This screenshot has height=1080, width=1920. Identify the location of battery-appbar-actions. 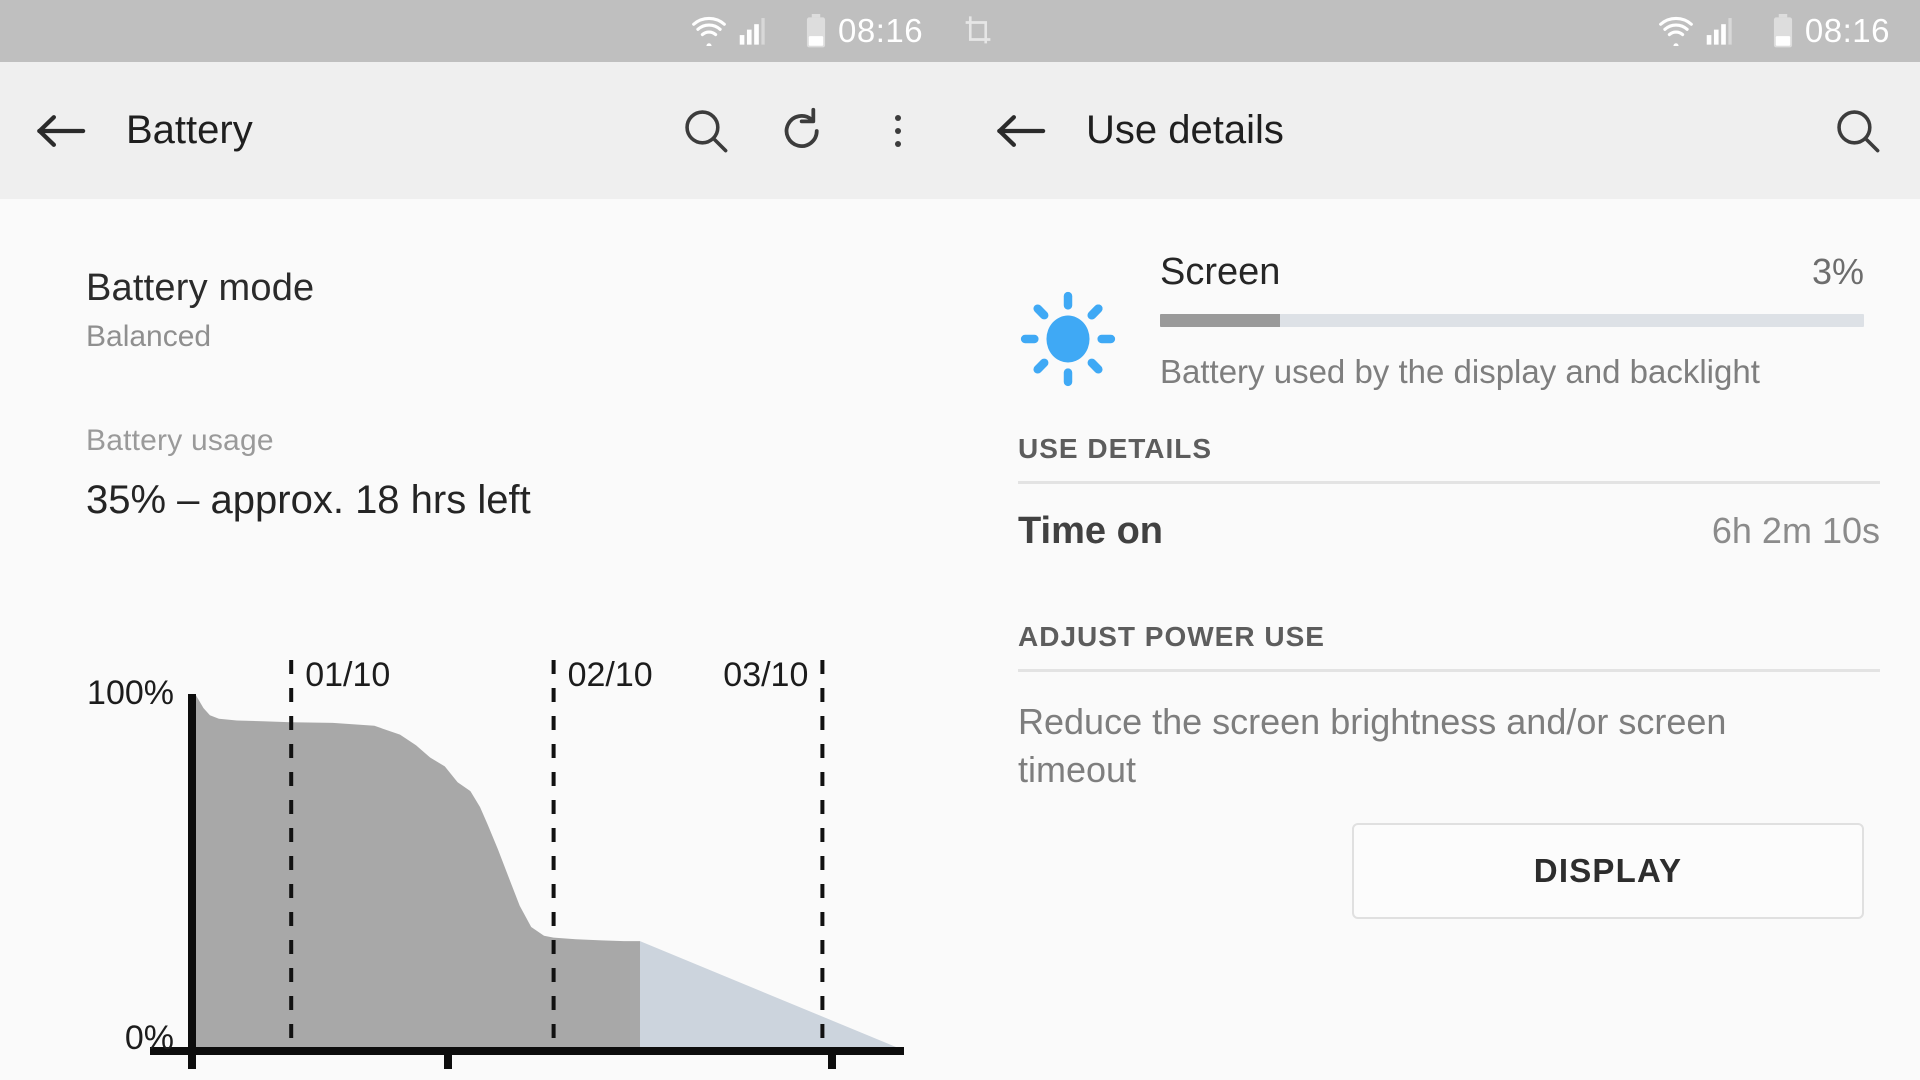
(802, 131).